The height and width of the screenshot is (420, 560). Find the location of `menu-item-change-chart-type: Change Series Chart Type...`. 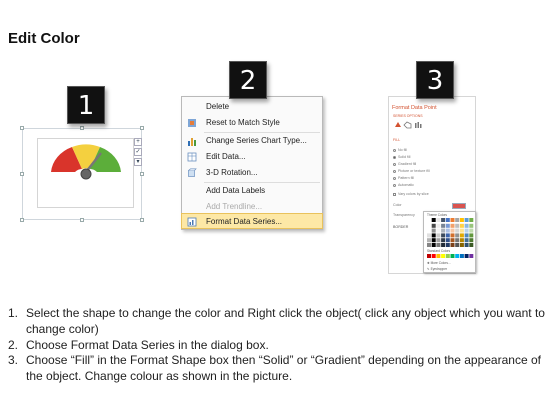

menu-item-change-chart-type: Change Series Chart Type... is located at coordinates (252, 141).